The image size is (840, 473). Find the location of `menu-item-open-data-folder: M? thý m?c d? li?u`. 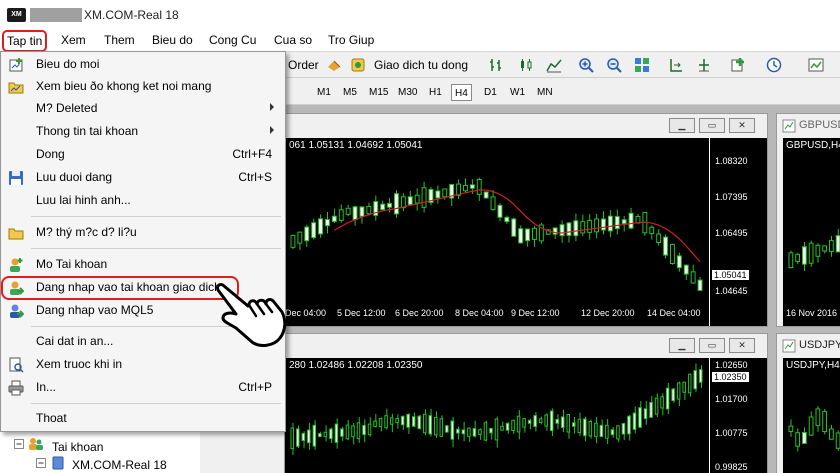

menu-item-open-data-folder: M? thý m?c d? li?u is located at coordinates (143, 233).